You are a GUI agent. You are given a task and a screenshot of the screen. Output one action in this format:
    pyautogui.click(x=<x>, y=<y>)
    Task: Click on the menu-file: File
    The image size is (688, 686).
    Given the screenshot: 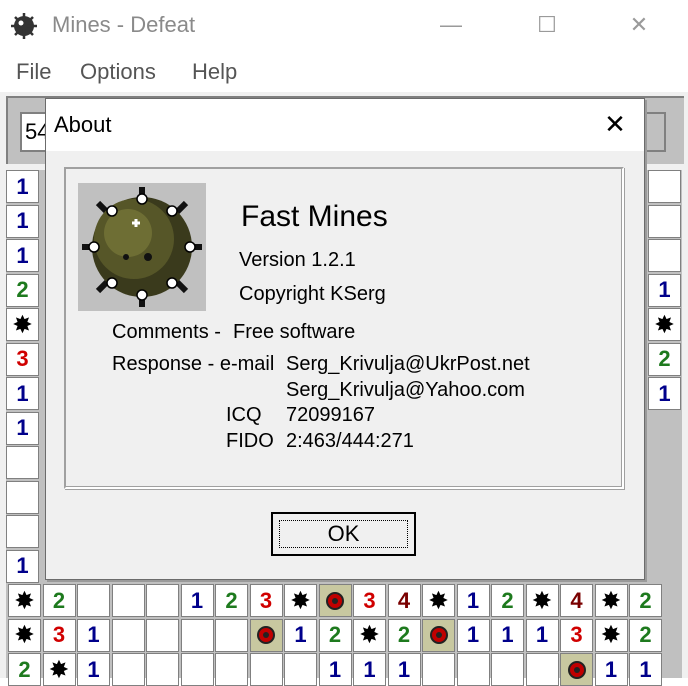 What is the action you would take?
    pyautogui.click(x=33, y=72)
    